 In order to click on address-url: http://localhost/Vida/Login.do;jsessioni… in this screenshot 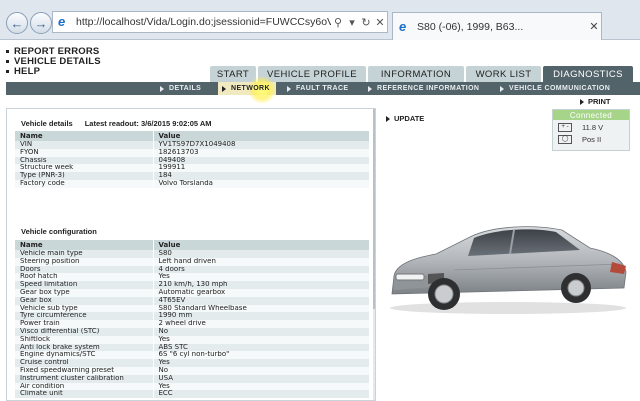, I will do `click(203, 22)`.